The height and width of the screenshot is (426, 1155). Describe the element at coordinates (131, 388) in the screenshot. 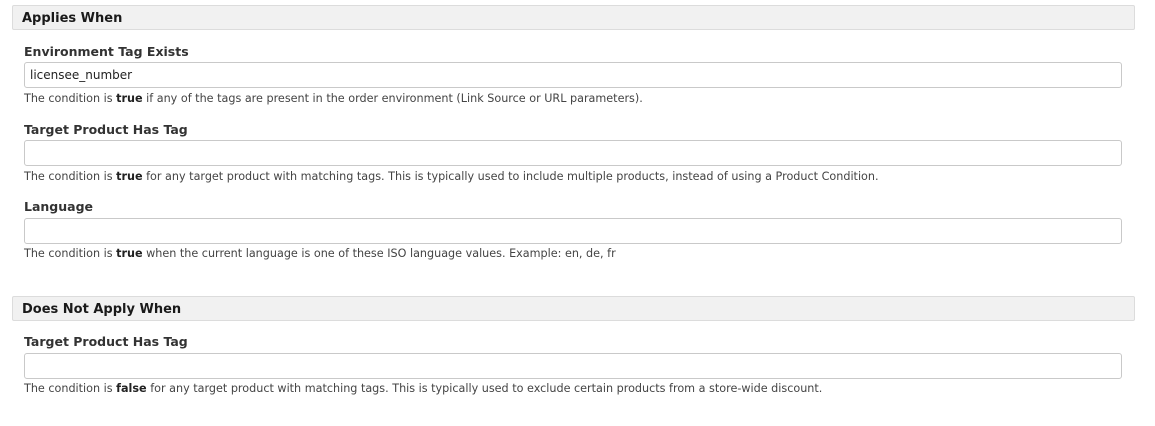

I see `help-keyword: false` at that location.